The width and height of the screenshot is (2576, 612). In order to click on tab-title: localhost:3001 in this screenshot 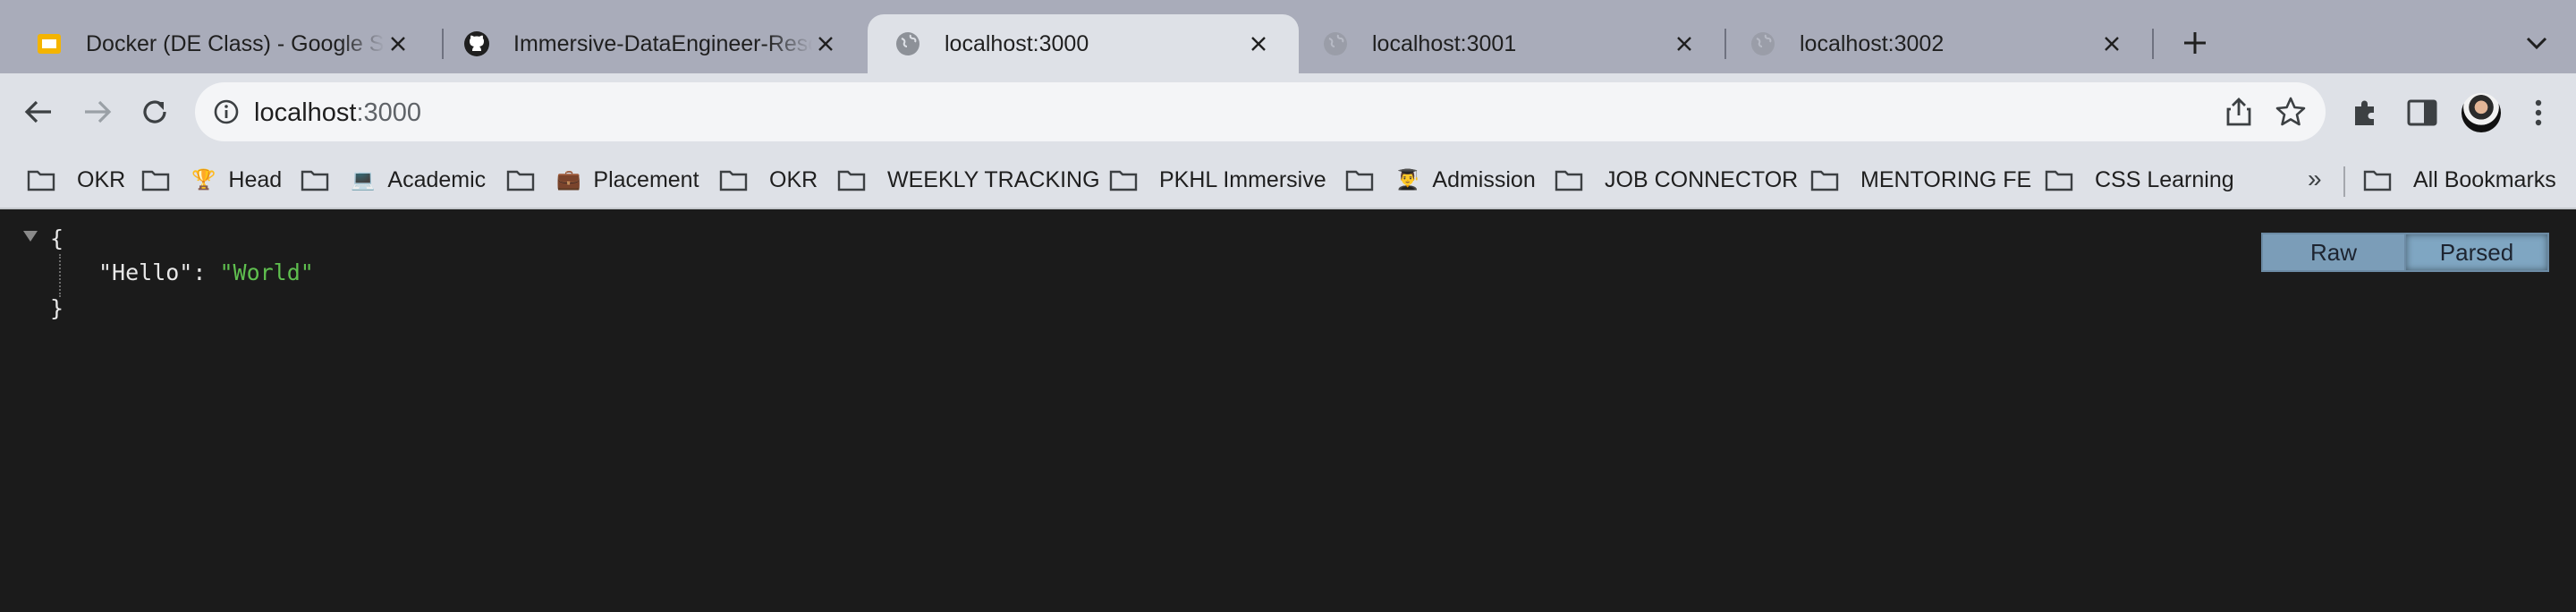, I will do `click(1444, 43)`.